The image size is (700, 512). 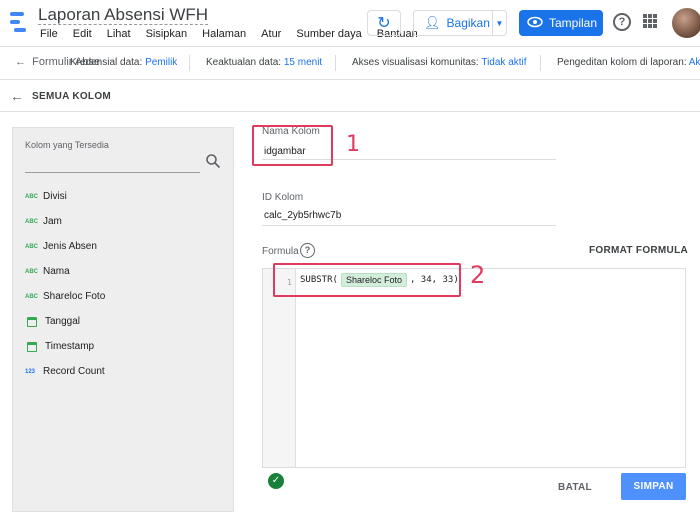 I want to click on share-button: 👤︎ Bagikan ▼, so click(x=460, y=23).